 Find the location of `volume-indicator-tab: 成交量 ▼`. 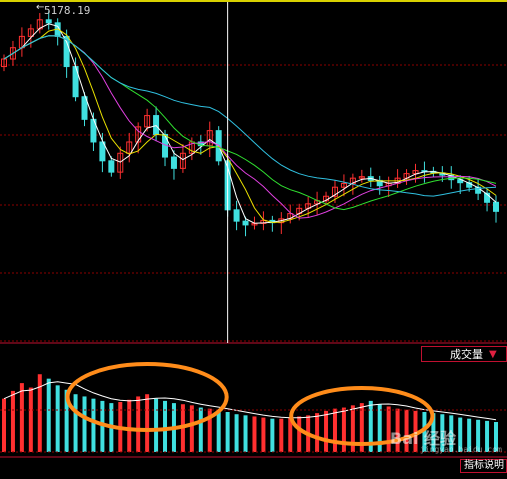

volume-indicator-tab: 成交量 ▼ is located at coordinates (464, 354).